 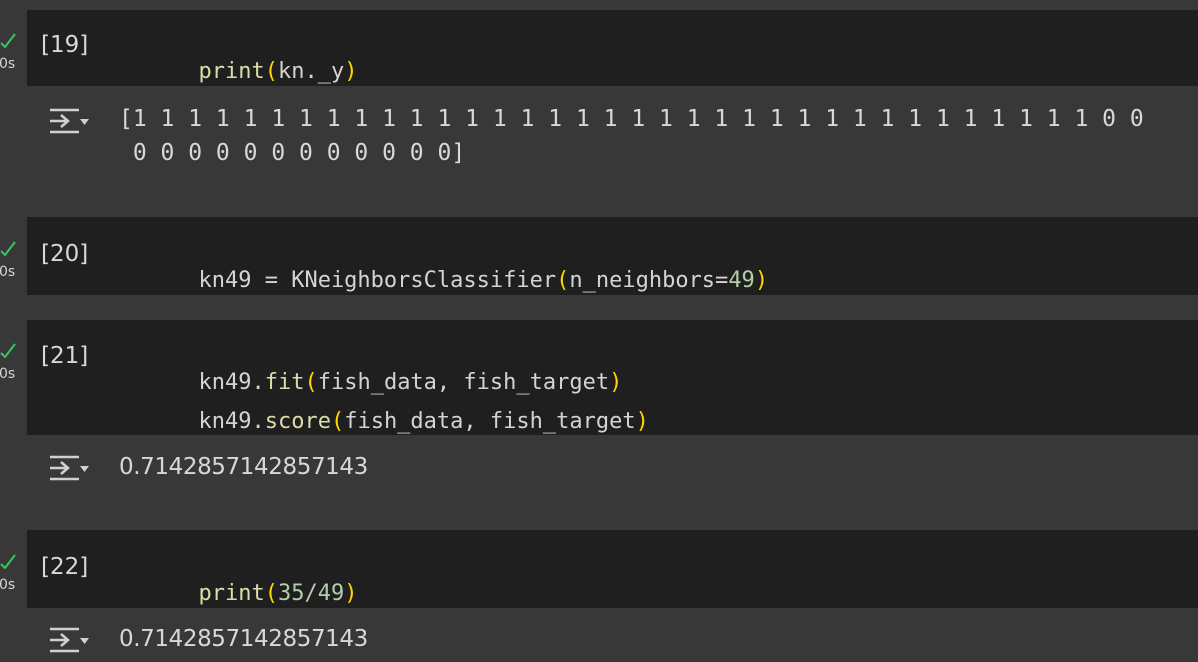 What do you see at coordinates (424, 280) in the screenshot?
I see `code-class-name: KNeighborsClassifier` at bounding box center [424, 280].